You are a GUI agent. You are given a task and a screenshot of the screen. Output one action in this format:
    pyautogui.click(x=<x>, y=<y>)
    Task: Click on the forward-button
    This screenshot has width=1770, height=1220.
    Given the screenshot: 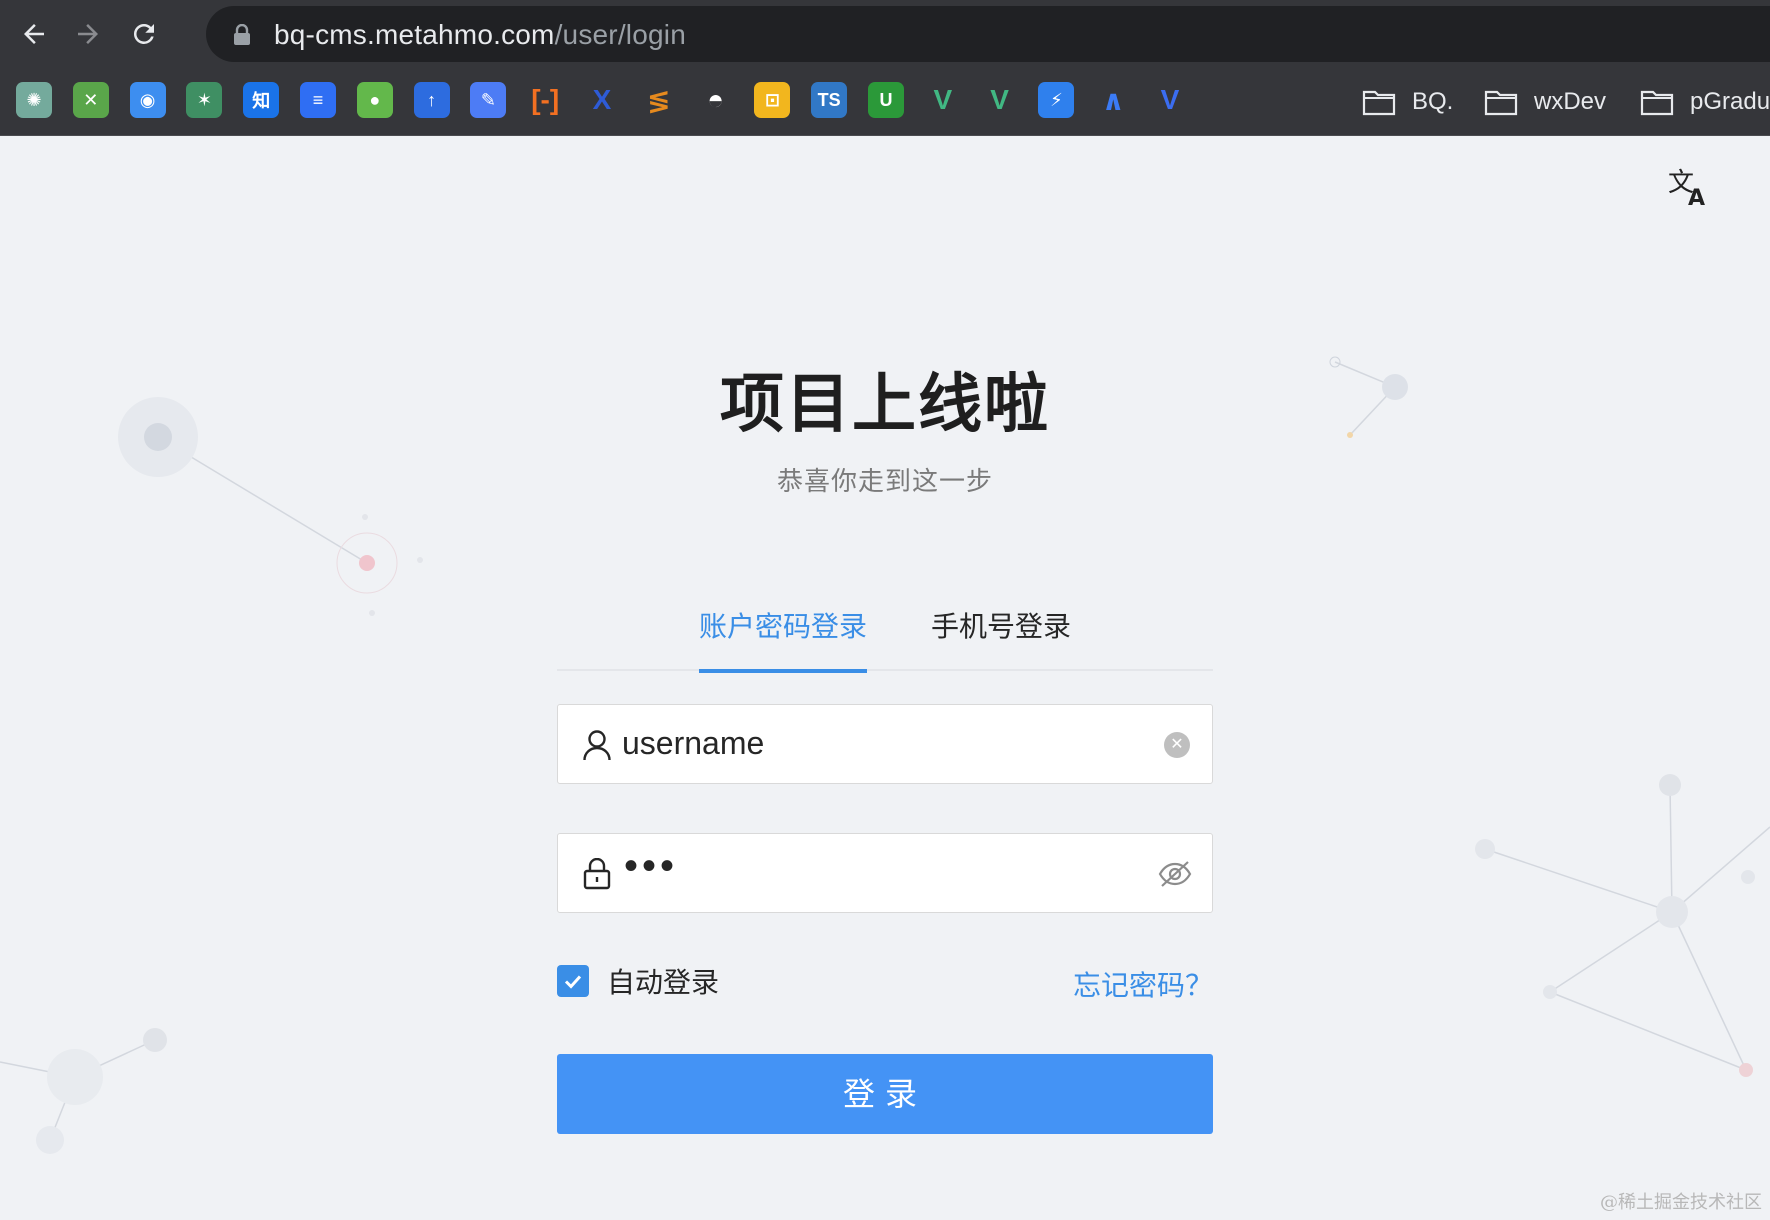 What is the action you would take?
    pyautogui.click(x=88, y=34)
    